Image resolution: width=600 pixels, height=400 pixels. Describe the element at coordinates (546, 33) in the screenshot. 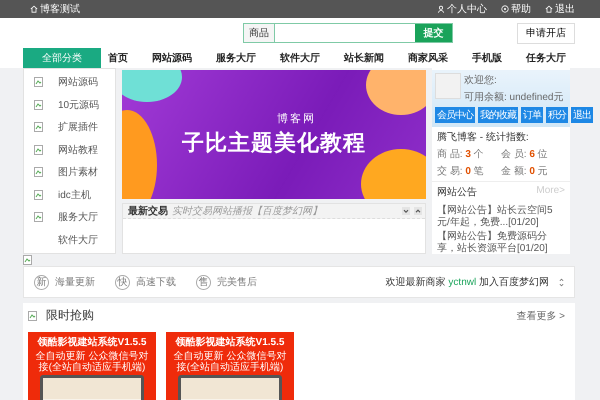

I see `open-store-button: 申请开店` at that location.